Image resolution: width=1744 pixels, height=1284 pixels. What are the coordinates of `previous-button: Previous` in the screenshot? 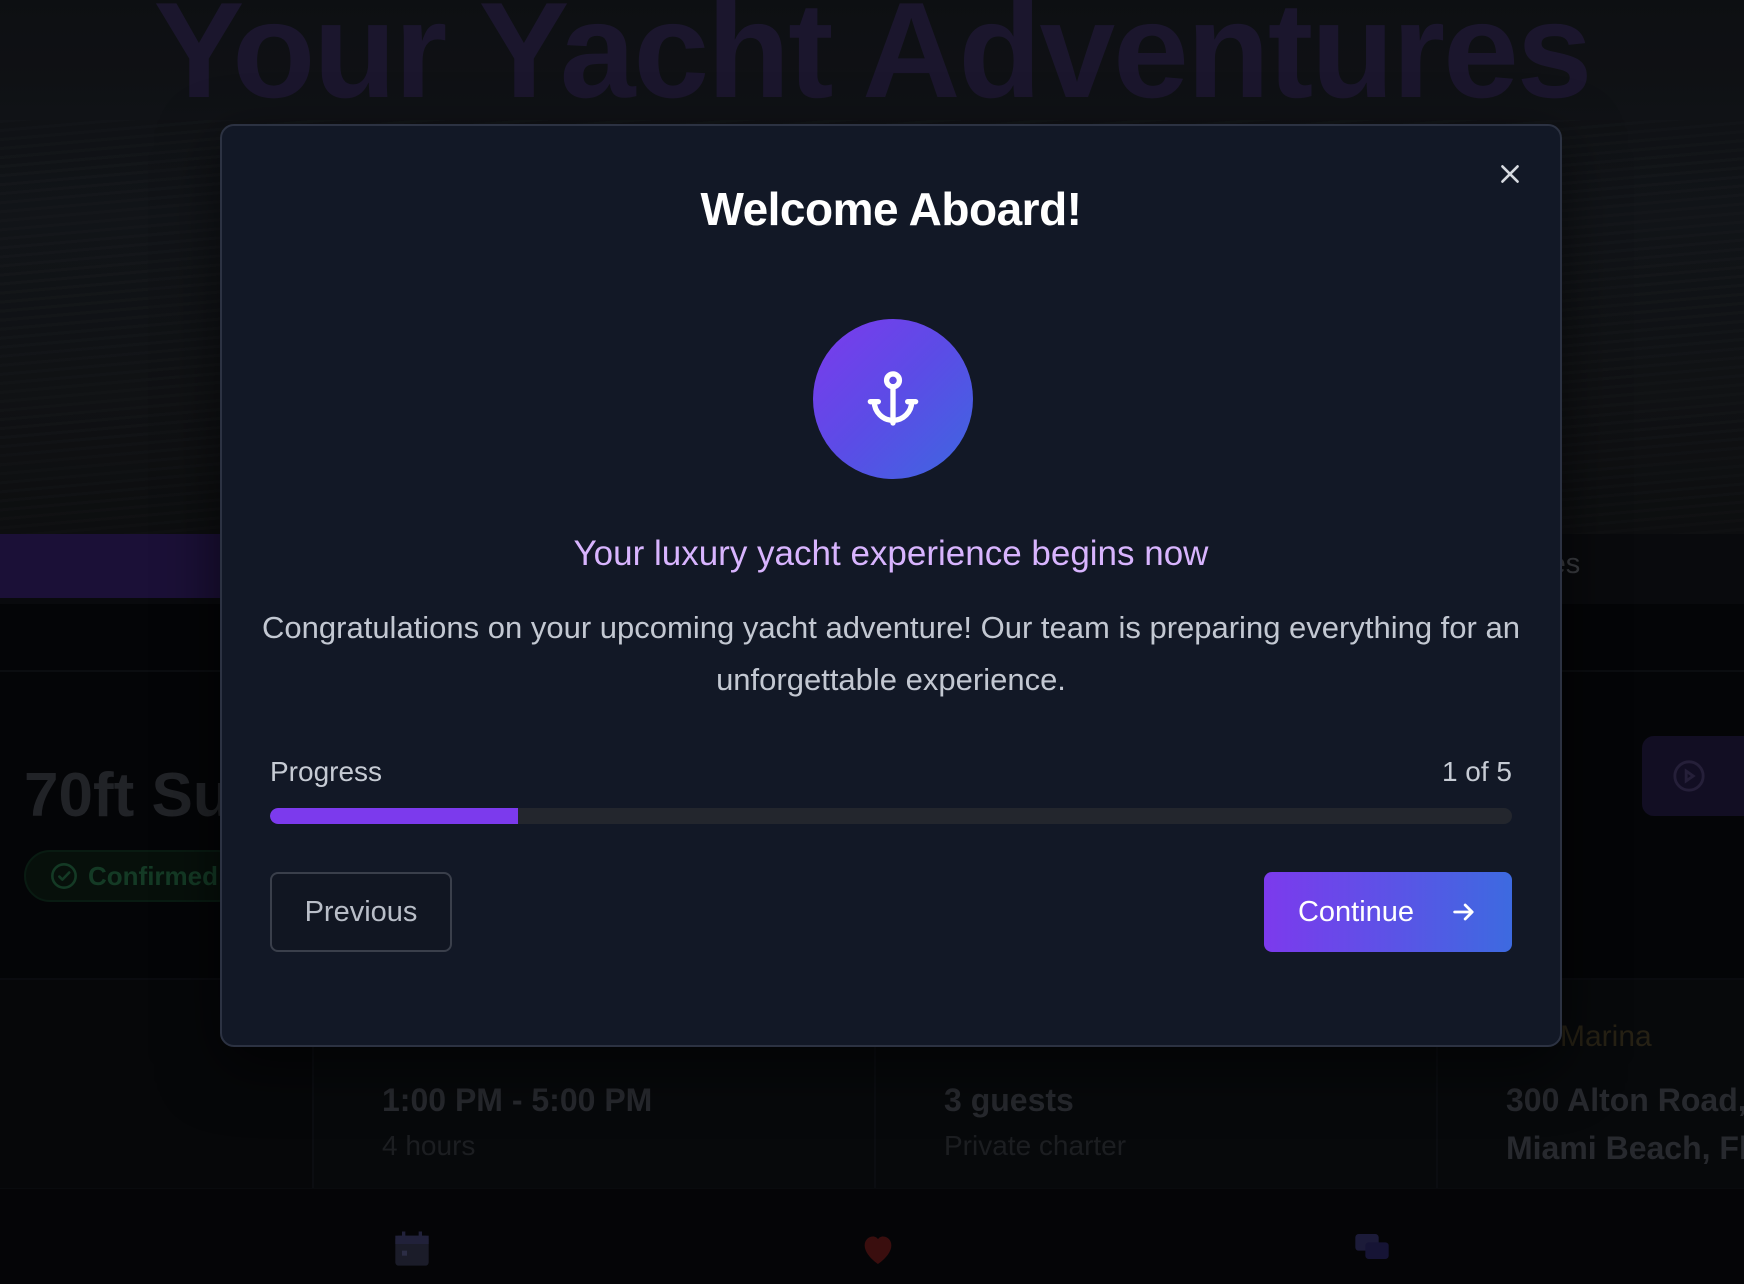 It's located at (361, 912).